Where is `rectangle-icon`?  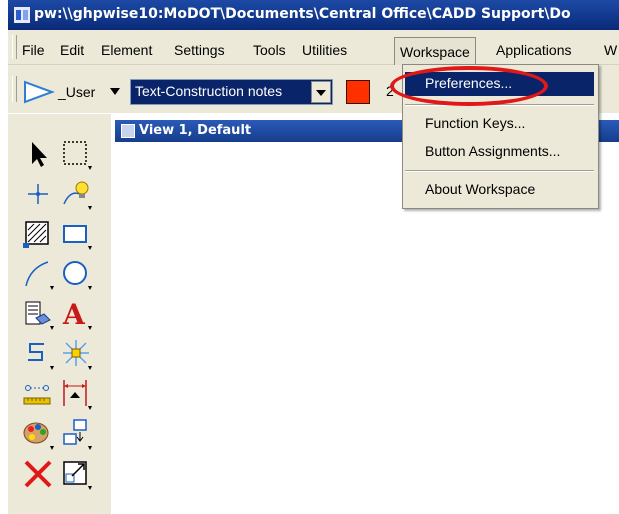
rectangle-icon is located at coordinates (76, 234).